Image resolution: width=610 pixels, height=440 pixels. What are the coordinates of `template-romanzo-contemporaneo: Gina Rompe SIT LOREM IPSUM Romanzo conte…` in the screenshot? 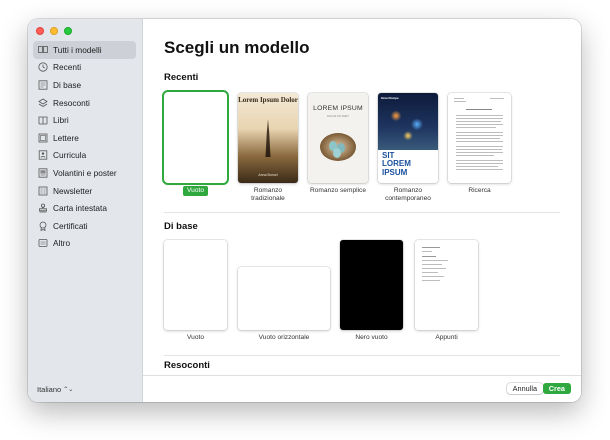 It's located at (408, 148).